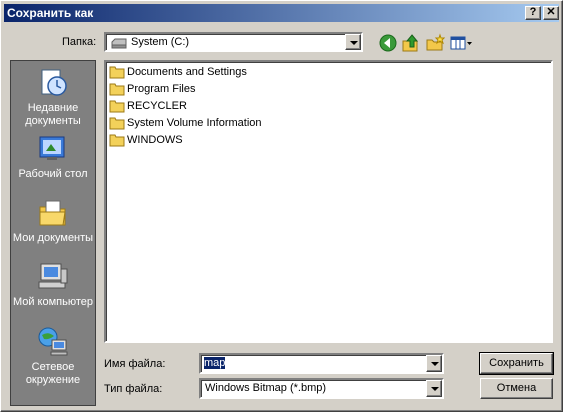  Describe the element at coordinates (54, 82) in the screenshot. I see `recent-documents-icon` at that location.